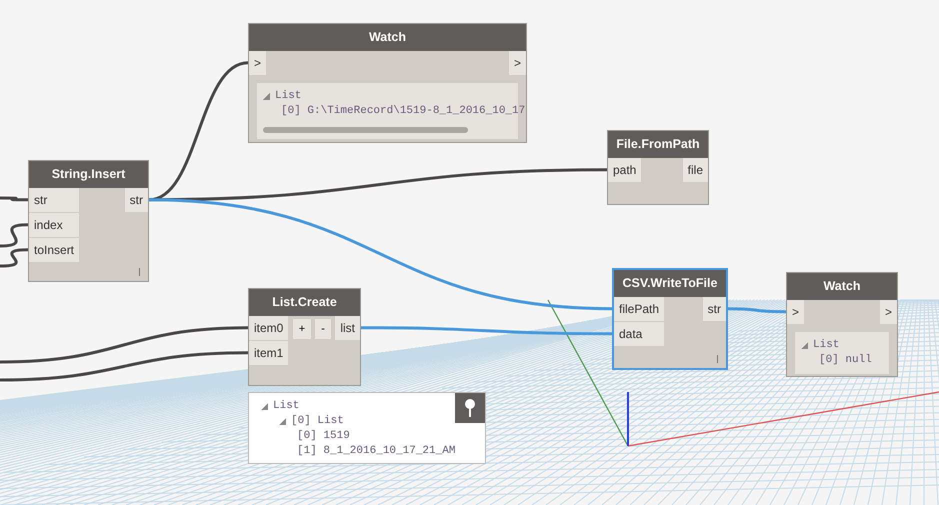  I want to click on input-port: filePath, so click(639, 308).